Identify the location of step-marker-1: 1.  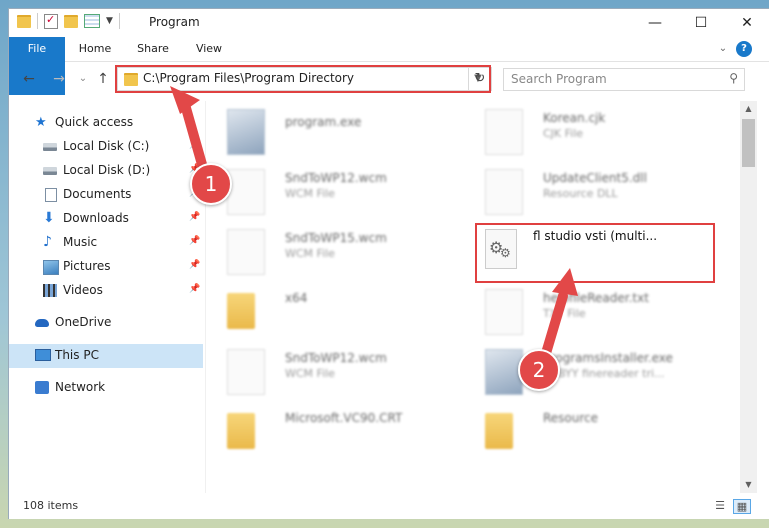
(211, 184).